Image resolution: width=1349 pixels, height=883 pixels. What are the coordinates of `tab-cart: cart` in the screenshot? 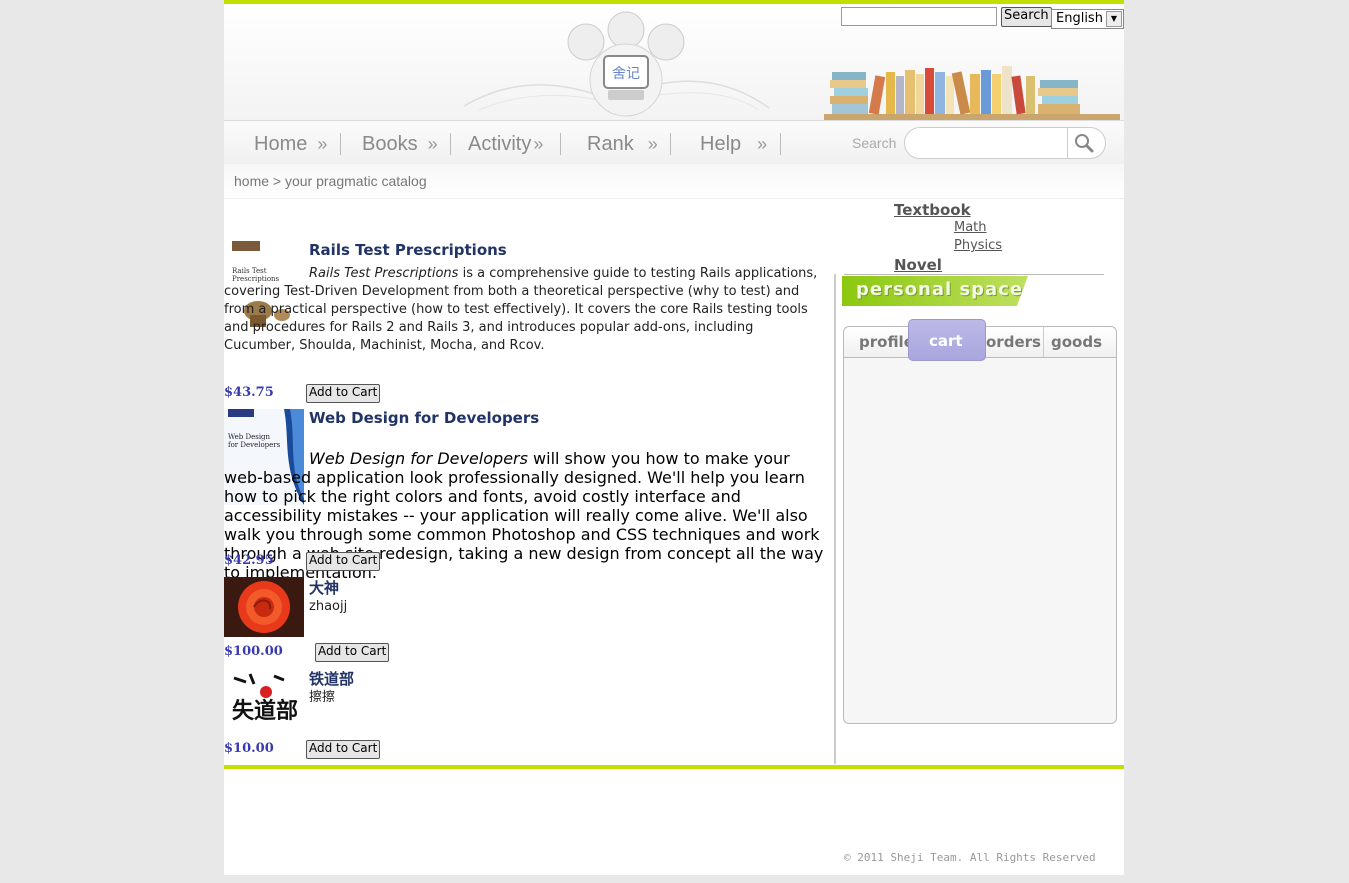 It's located at (947, 340).